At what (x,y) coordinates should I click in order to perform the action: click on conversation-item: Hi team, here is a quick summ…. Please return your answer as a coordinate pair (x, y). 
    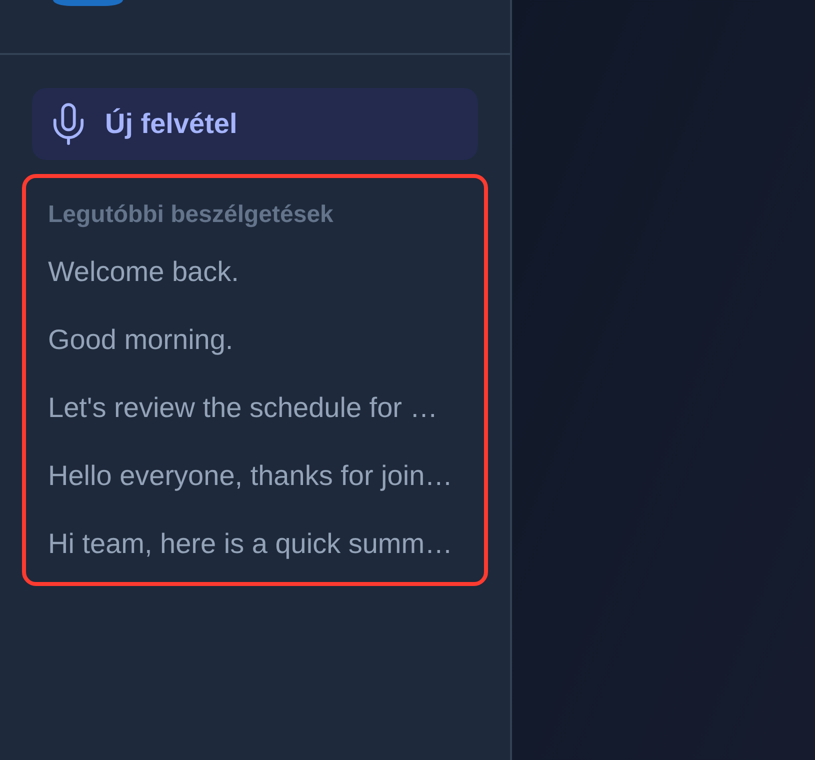
    Looking at the image, I should click on (250, 544).